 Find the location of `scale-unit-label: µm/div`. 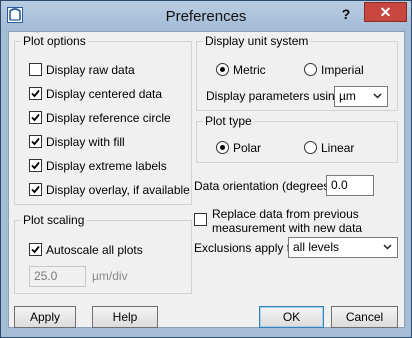

scale-unit-label: µm/div is located at coordinates (110, 276).